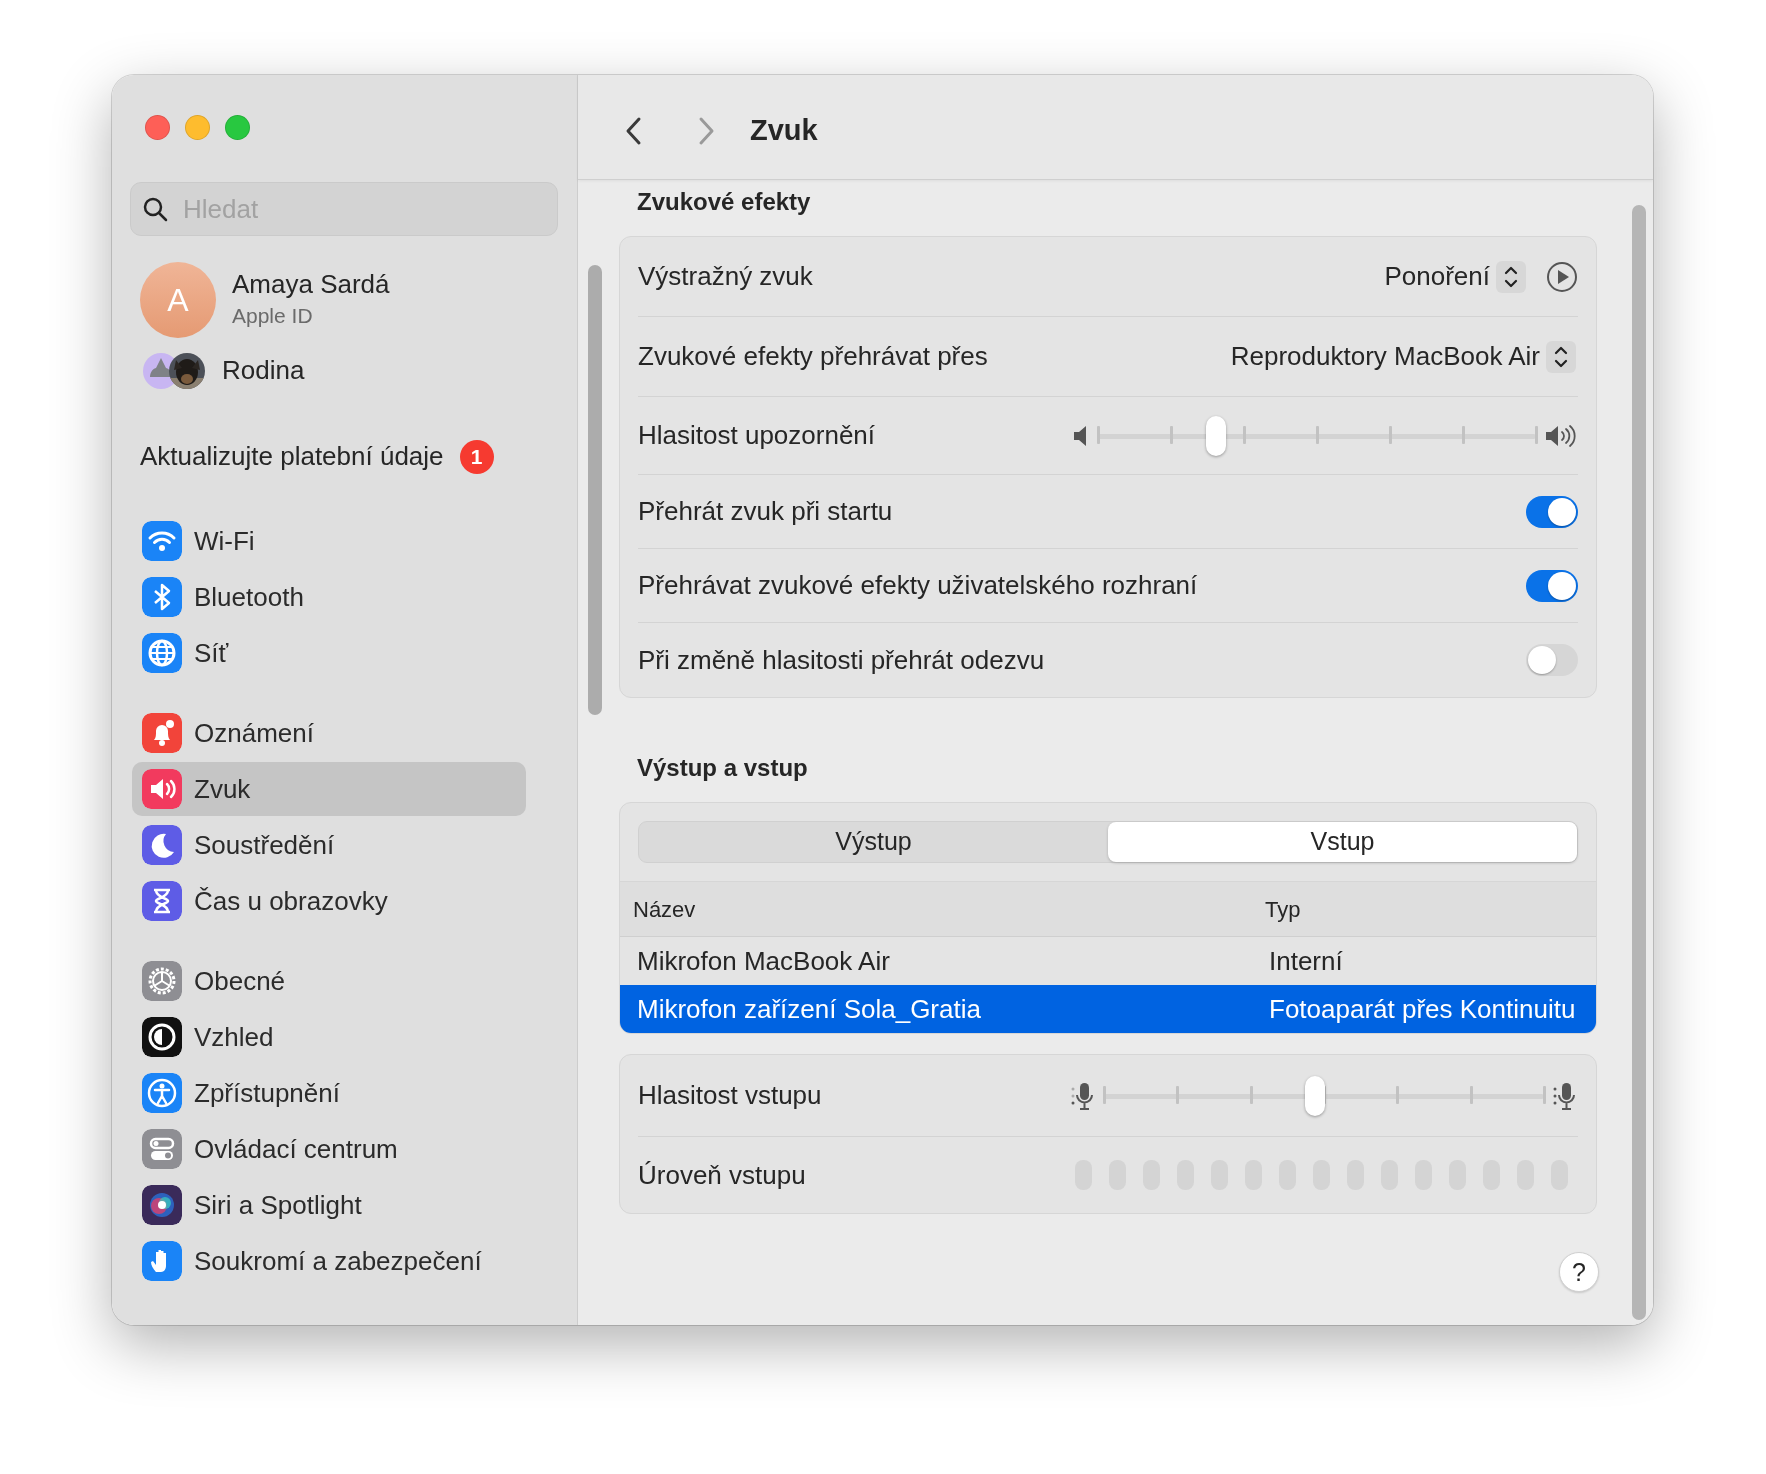 This screenshot has width=1766, height=1474. What do you see at coordinates (237, 127) in the screenshot?
I see `zoom-button` at bounding box center [237, 127].